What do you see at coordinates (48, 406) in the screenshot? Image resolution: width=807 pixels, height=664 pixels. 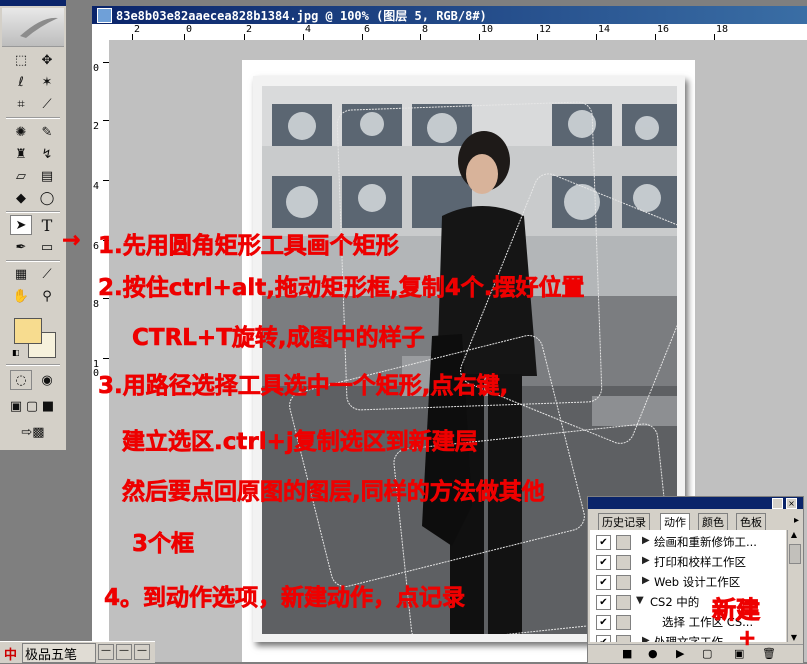 I see `screen-mode-3-icon: ■` at bounding box center [48, 406].